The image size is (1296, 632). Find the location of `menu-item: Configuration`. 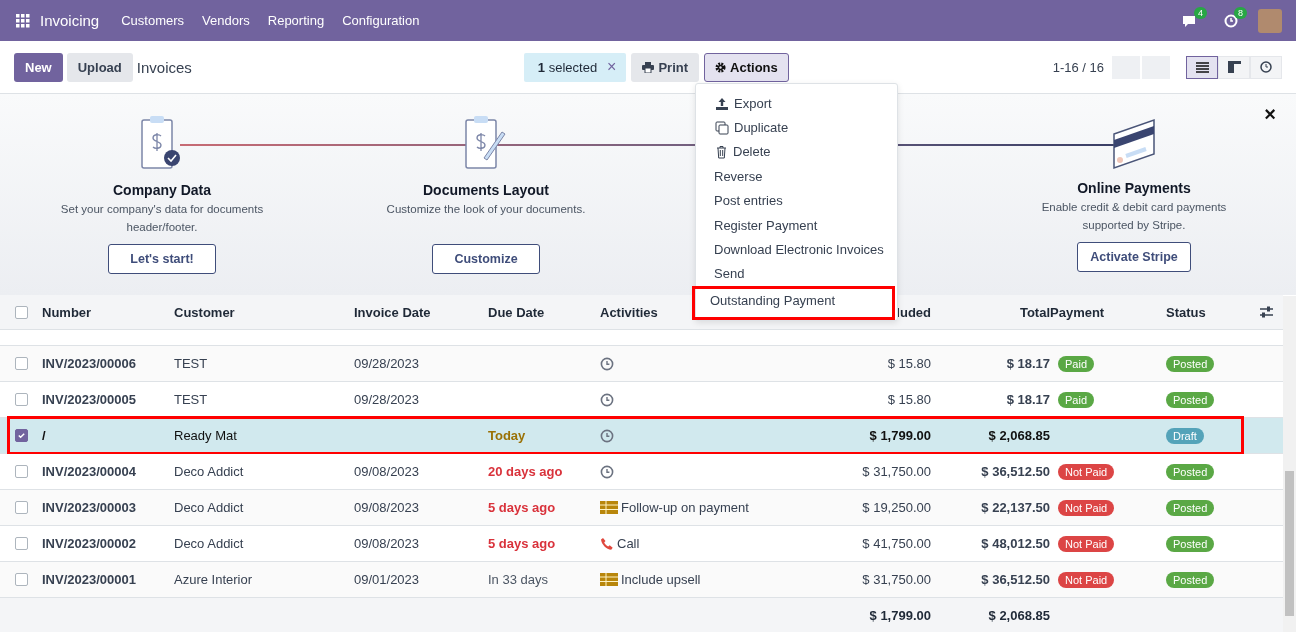

menu-item: Configuration is located at coordinates (381, 20).